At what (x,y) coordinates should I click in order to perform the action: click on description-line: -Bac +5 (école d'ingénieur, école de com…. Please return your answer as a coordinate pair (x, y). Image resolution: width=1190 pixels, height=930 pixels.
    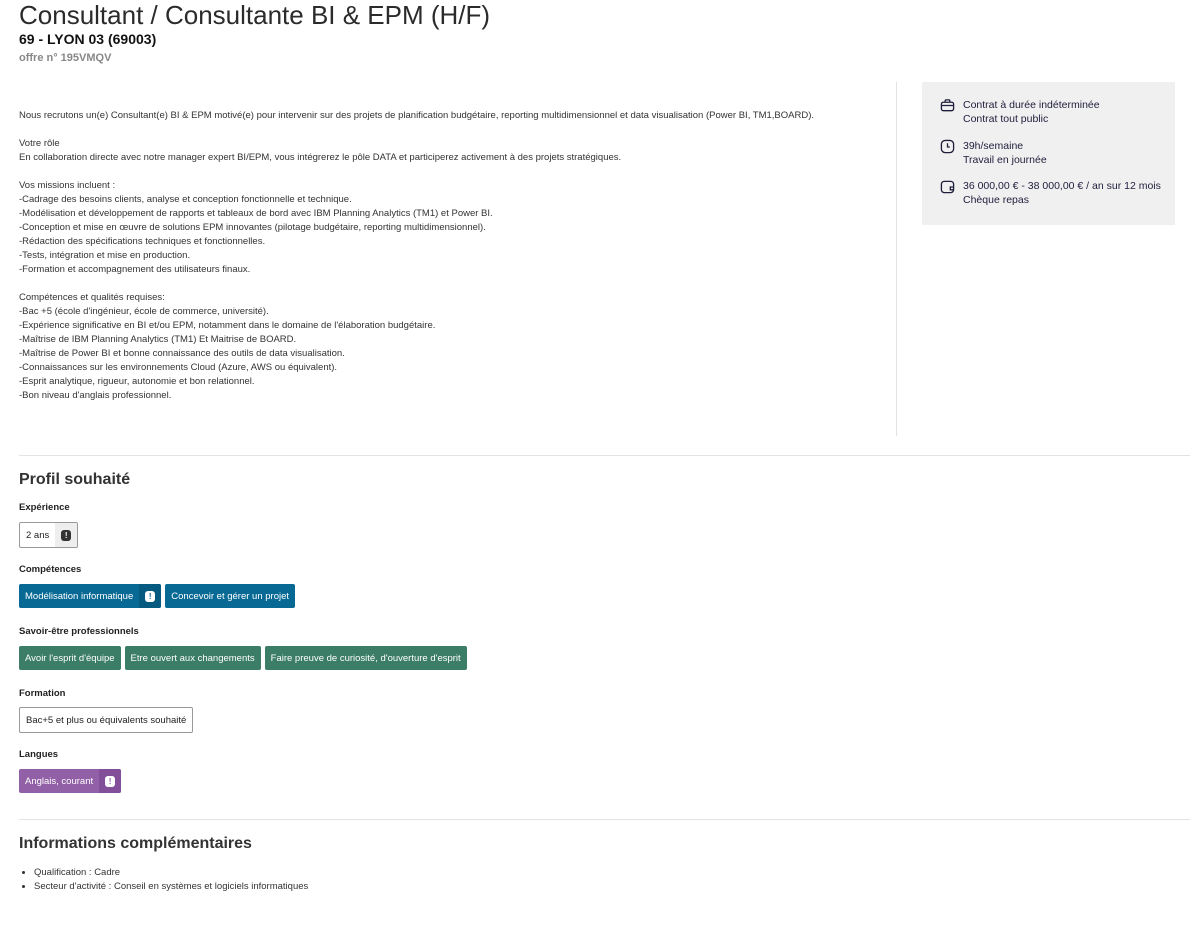
    Looking at the image, I should click on (144, 311).